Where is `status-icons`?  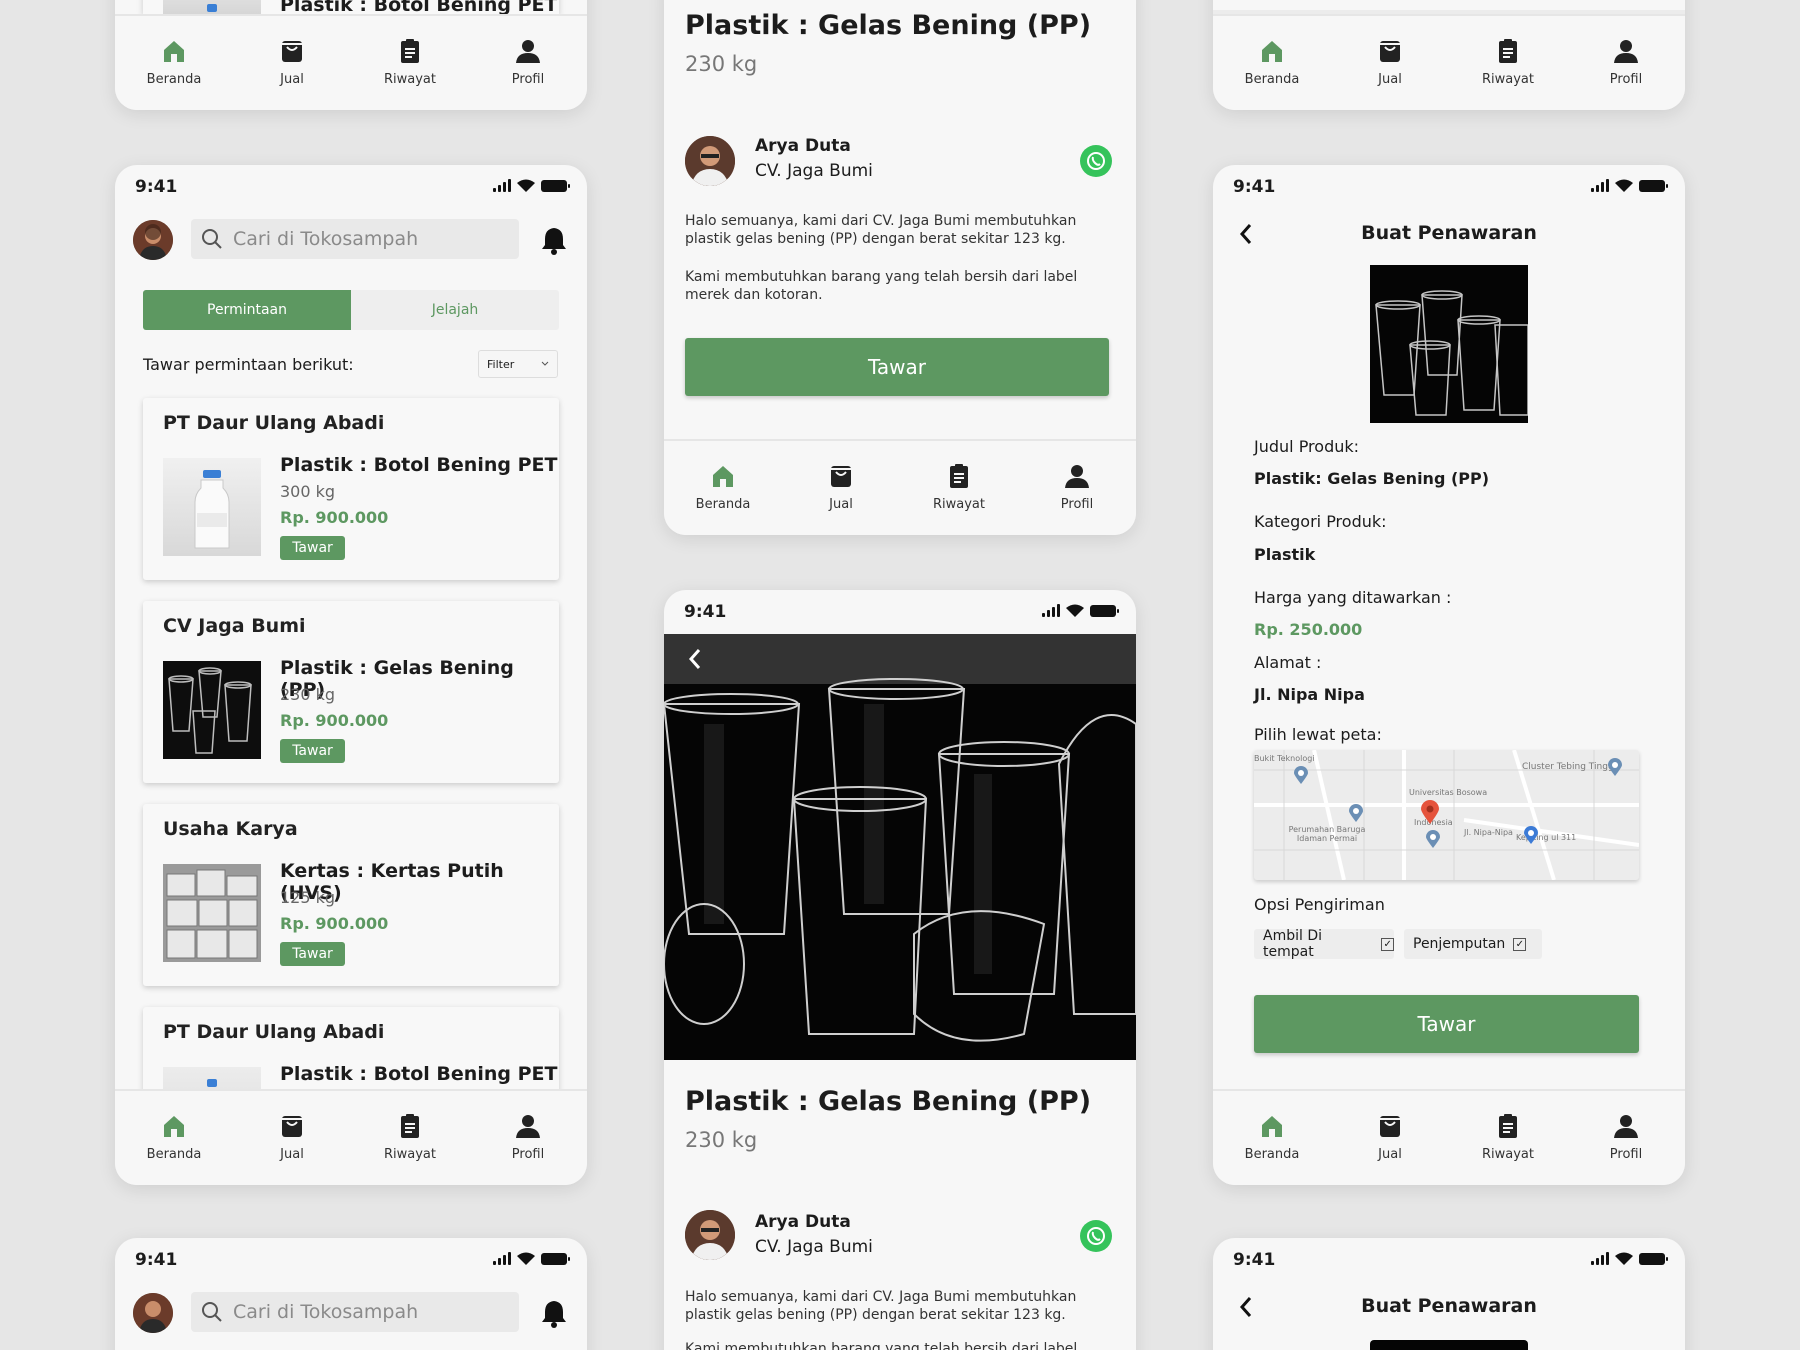 status-icons is located at coordinates (531, 1258).